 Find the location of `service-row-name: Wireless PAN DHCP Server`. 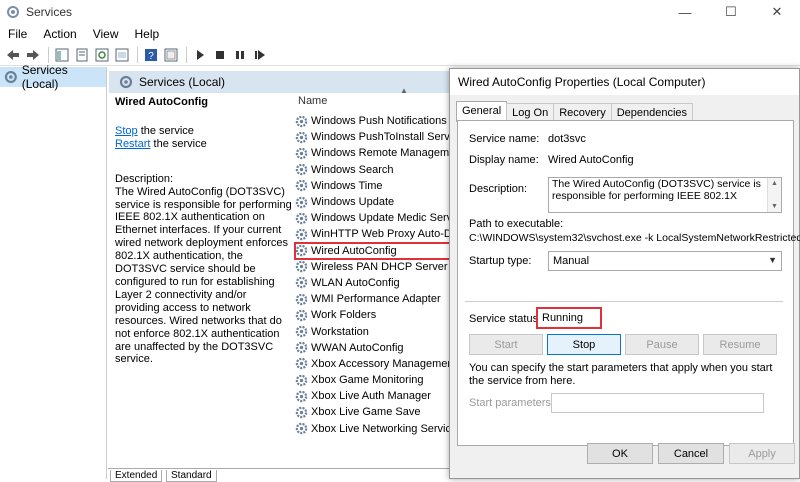

service-row-name: Wireless PAN DHCP Server is located at coordinates (379, 266).